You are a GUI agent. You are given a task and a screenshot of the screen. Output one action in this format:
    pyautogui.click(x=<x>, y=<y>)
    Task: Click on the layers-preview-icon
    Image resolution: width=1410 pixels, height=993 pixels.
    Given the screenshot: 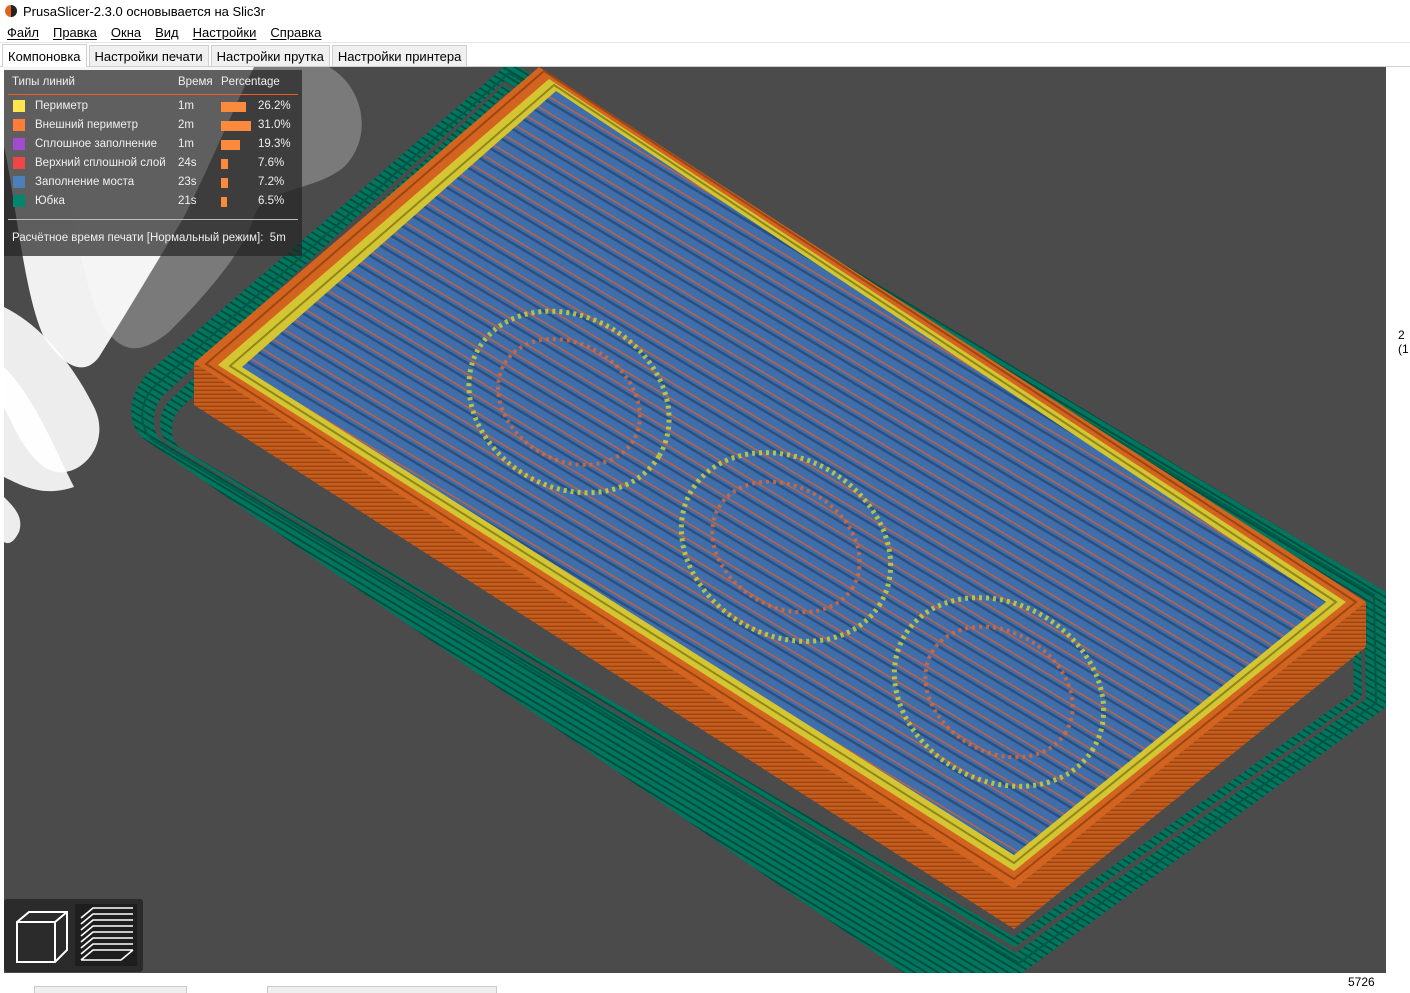 What is the action you would take?
    pyautogui.click(x=107, y=934)
    